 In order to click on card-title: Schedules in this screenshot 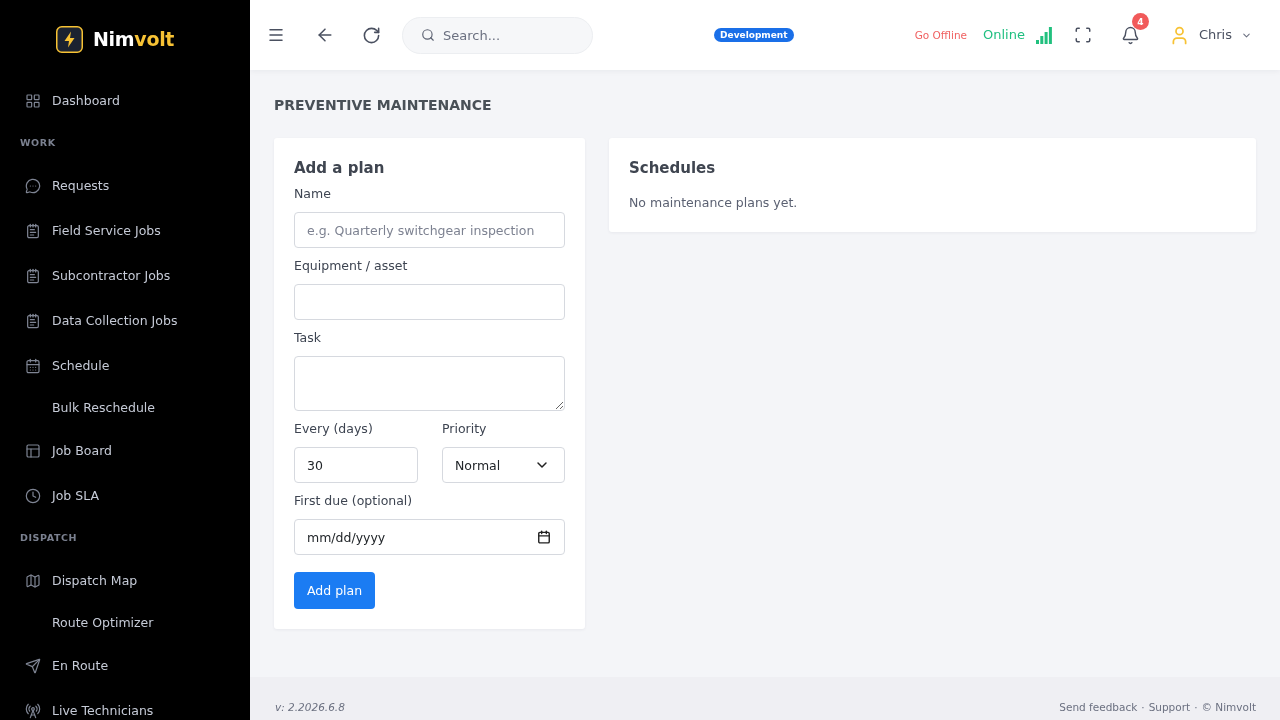, I will do `click(672, 168)`.